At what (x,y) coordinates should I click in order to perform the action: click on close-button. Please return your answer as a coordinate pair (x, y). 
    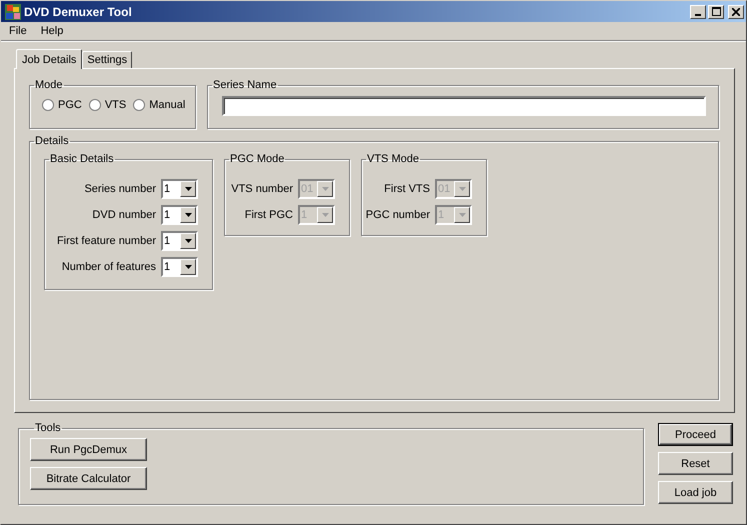
    Looking at the image, I should click on (736, 11).